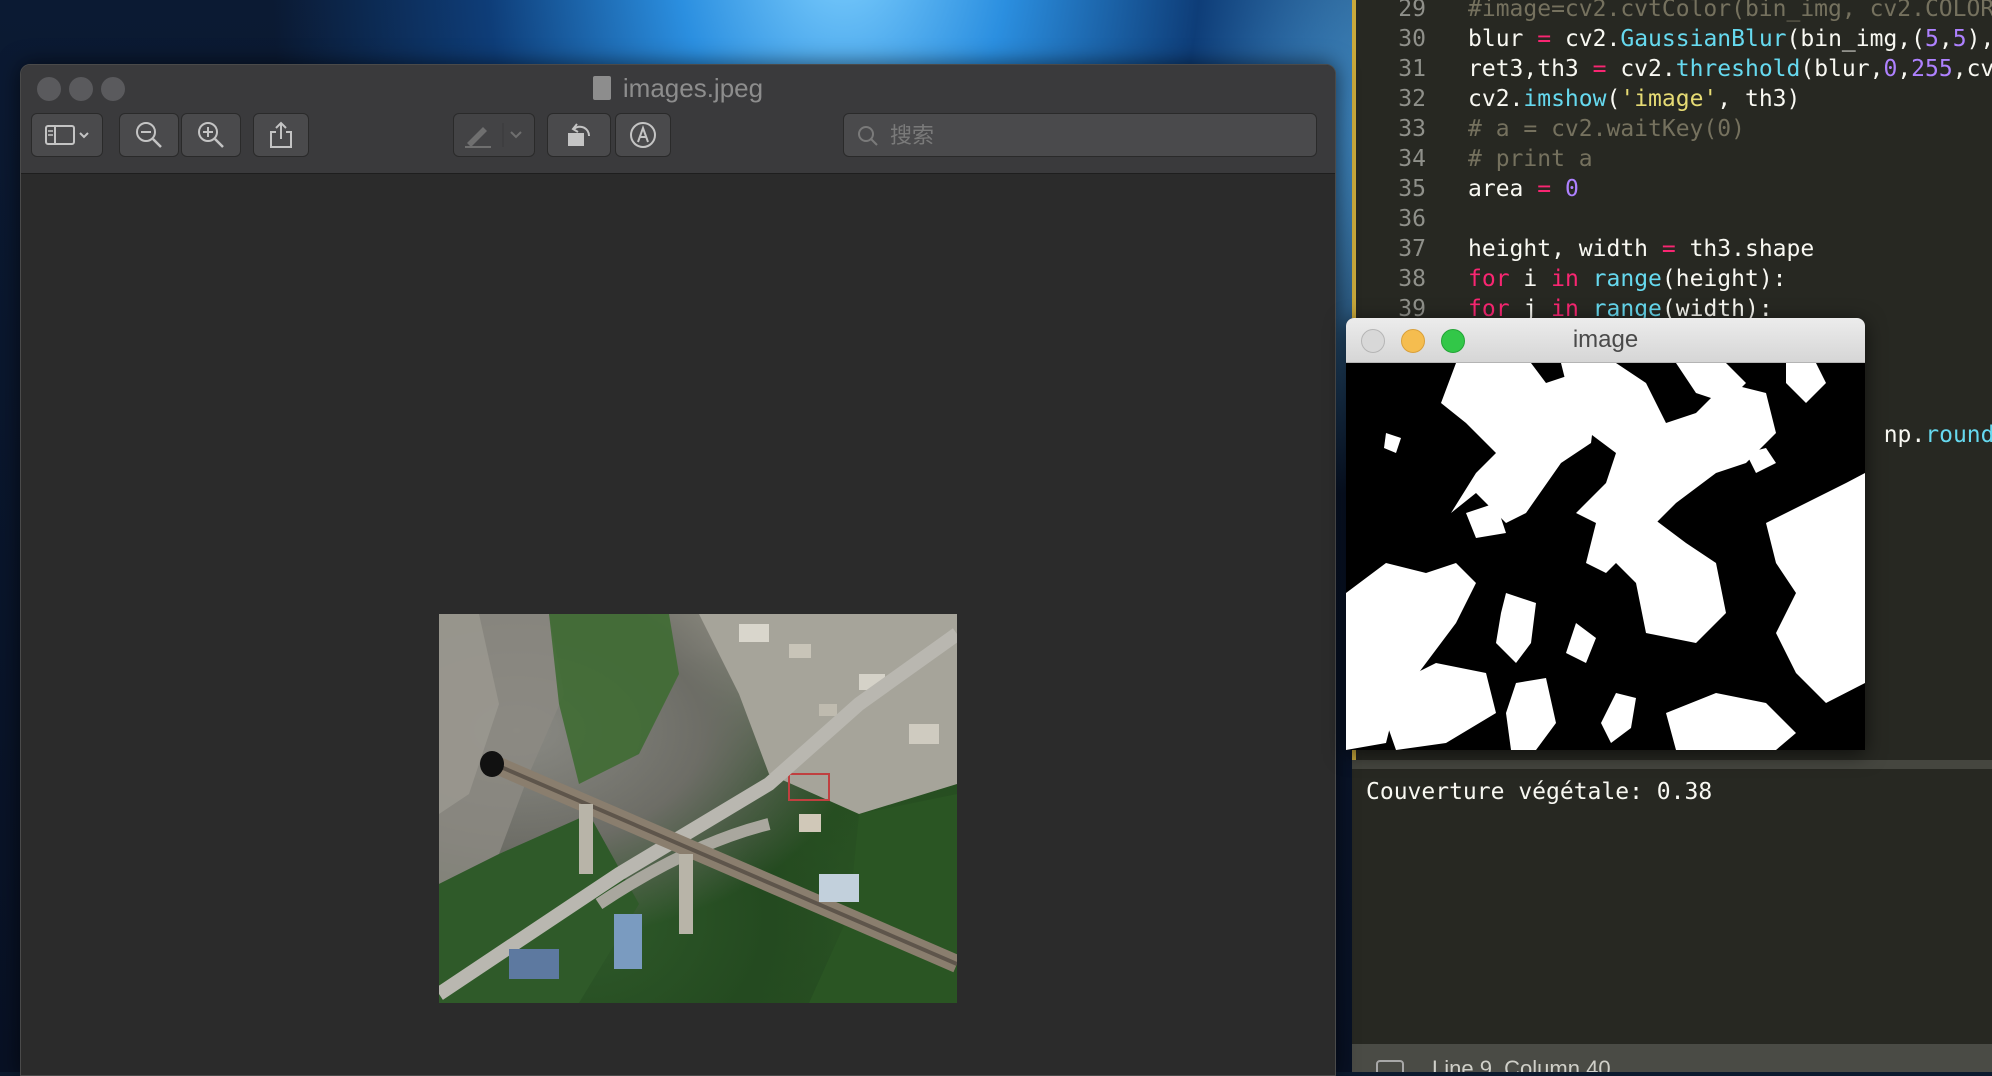  I want to click on share-icon, so click(281, 134).